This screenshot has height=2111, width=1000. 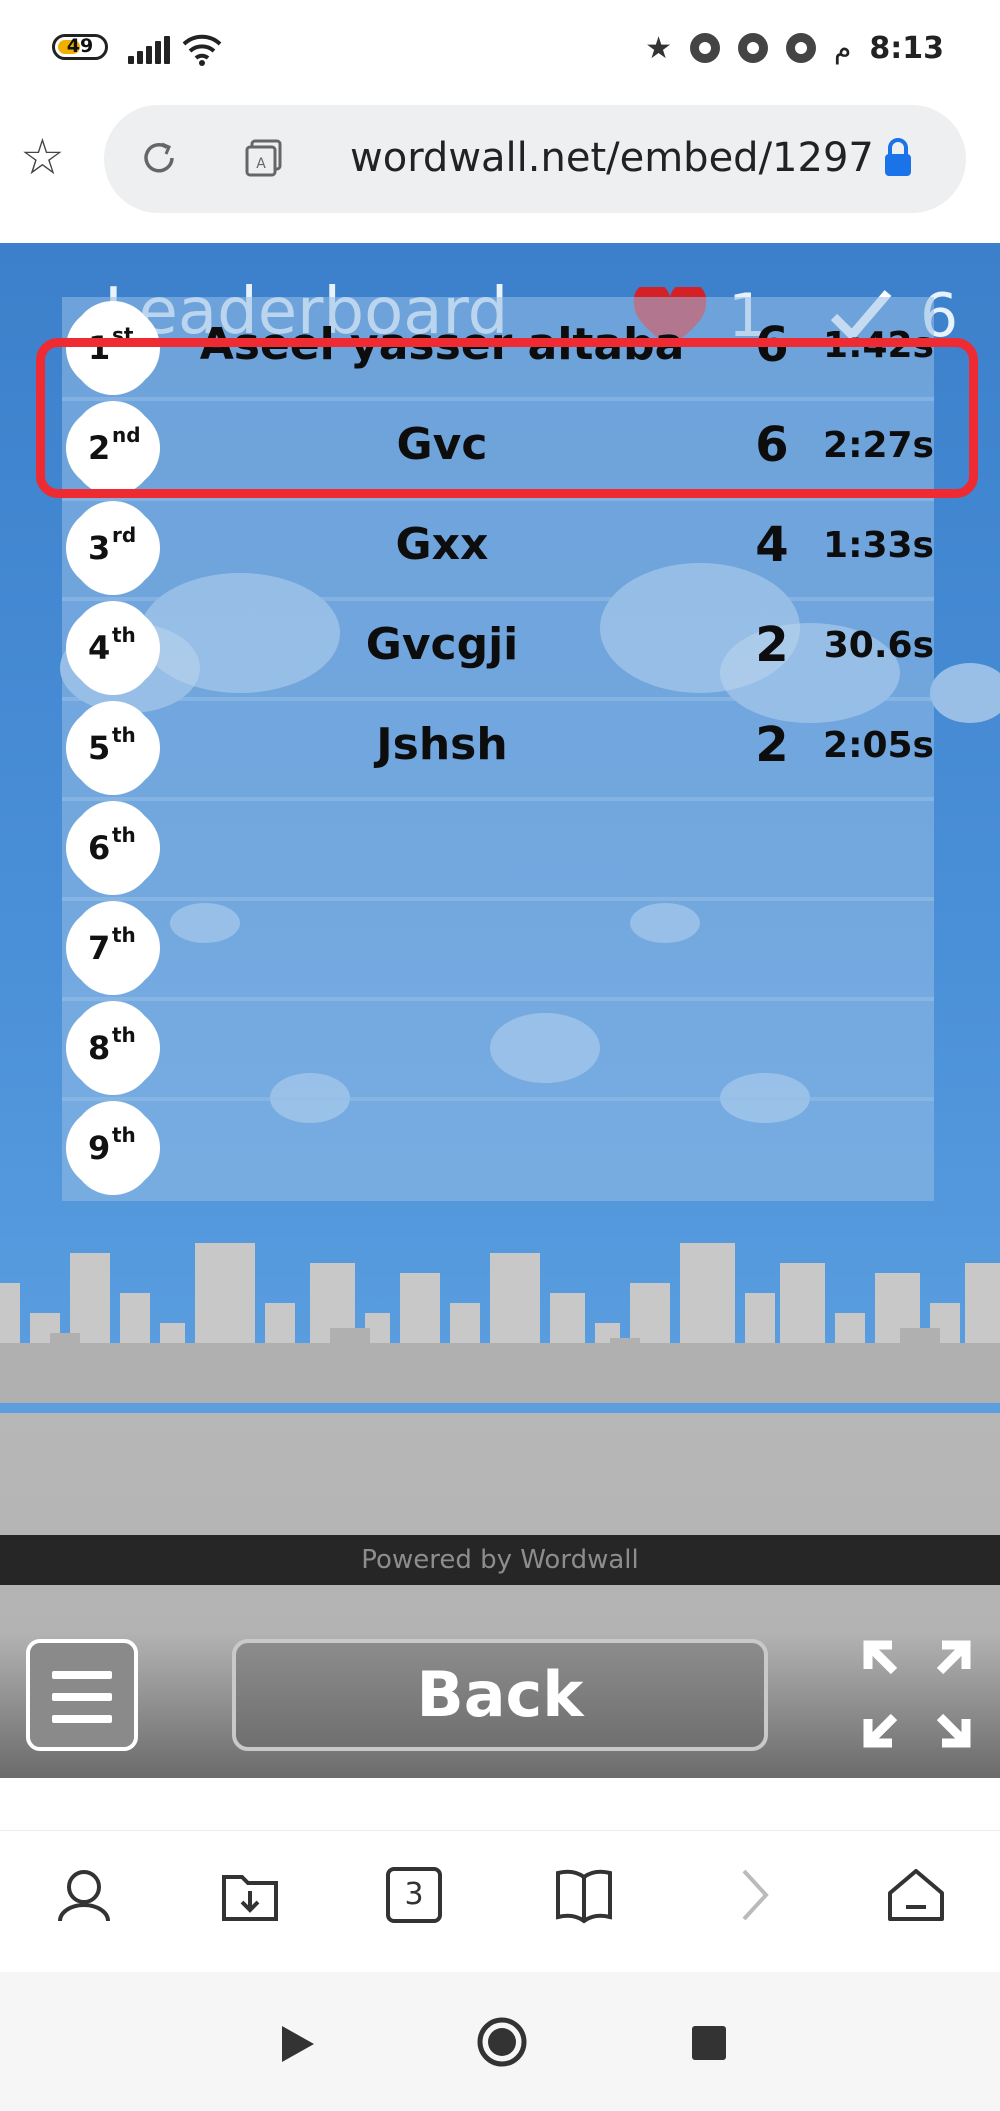 What do you see at coordinates (99, 948) in the screenshot?
I see `rank-number: 7` at bounding box center [99, 948].